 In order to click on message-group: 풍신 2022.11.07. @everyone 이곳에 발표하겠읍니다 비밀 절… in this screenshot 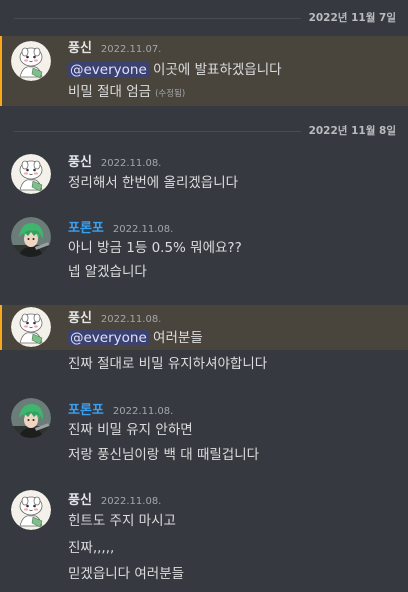, I will do `click(204, 71)`.